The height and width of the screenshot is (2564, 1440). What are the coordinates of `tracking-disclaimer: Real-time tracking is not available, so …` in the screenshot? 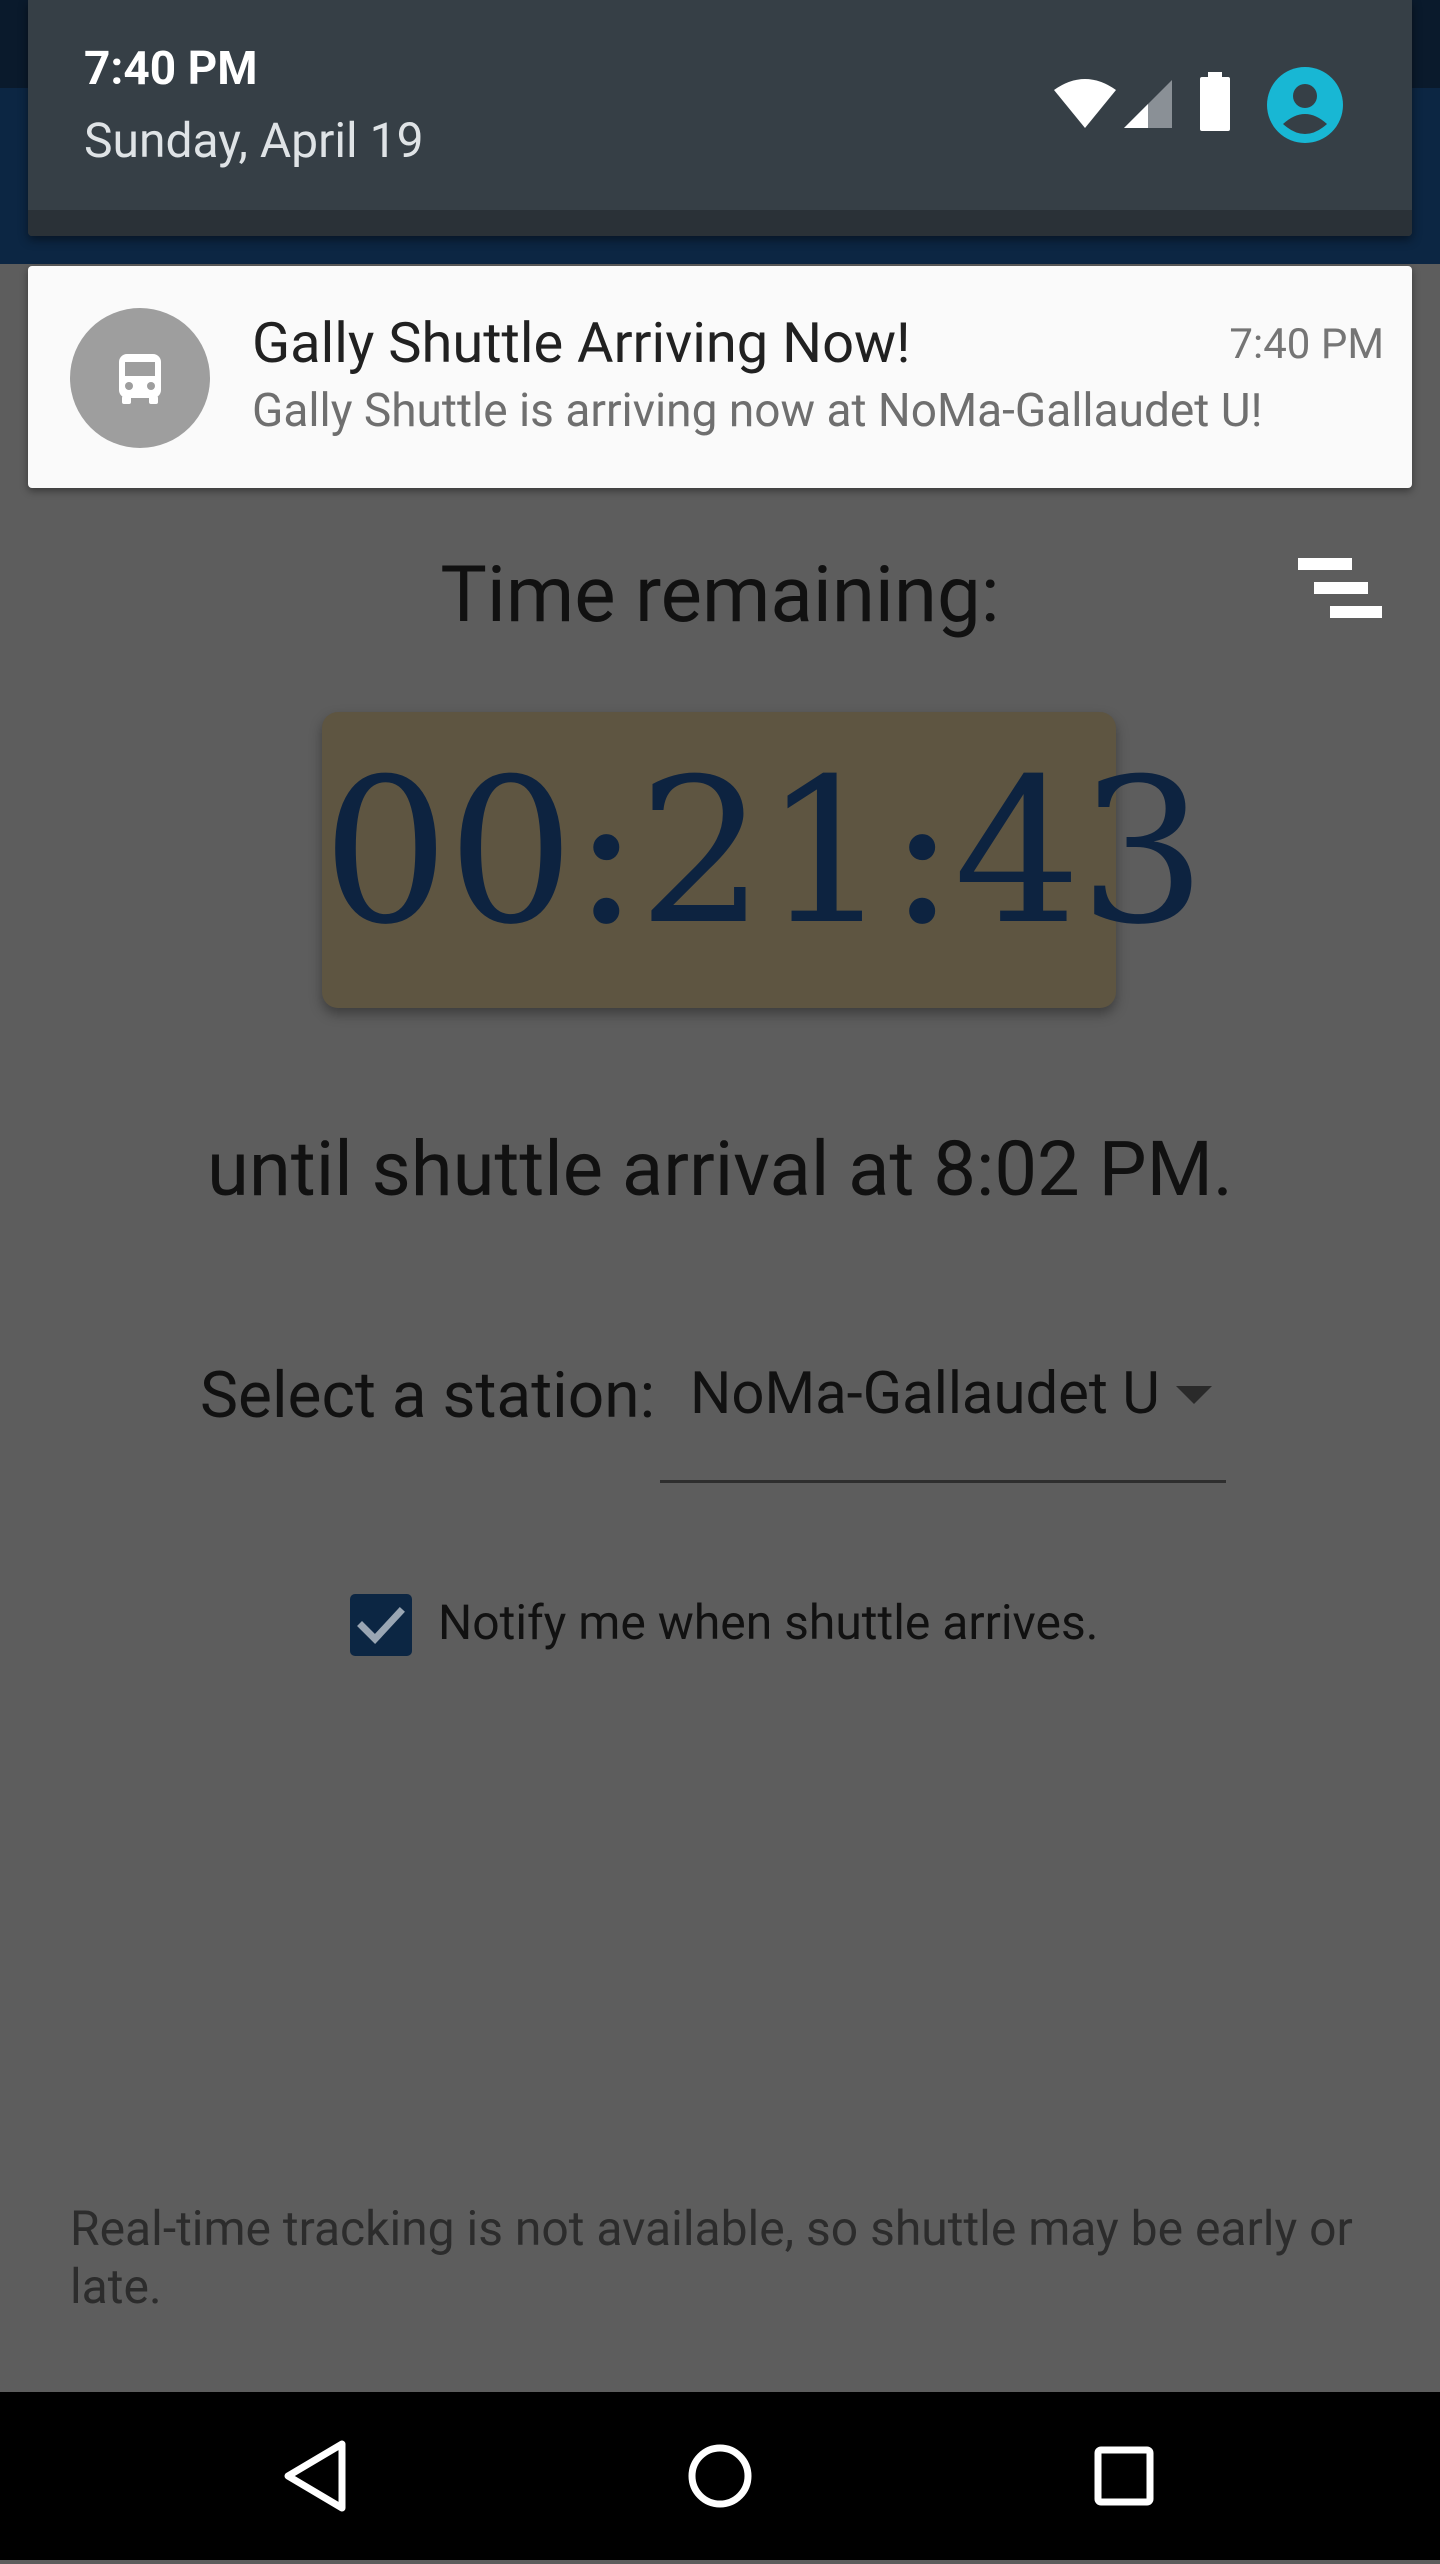 It's located at (711, 2257).